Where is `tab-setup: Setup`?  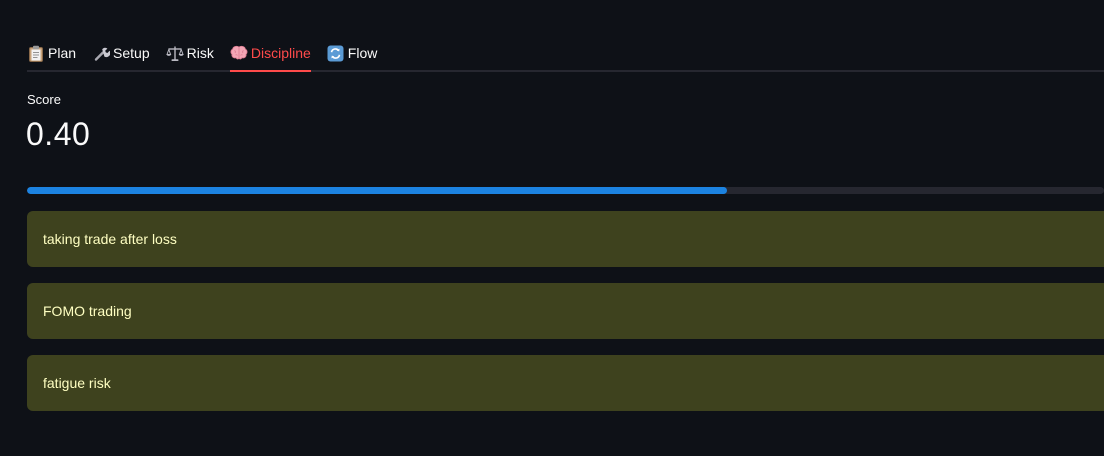 tab-setup: Setup is located at coordinates (121, 53).